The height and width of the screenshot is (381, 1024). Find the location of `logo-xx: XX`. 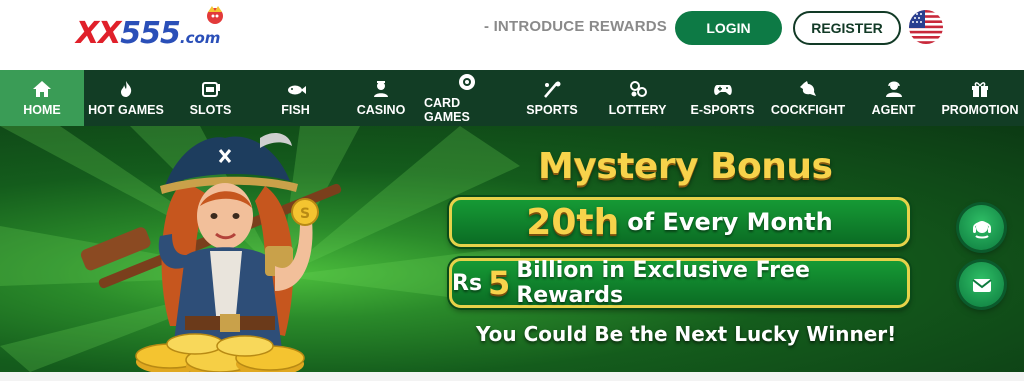

logo-xx: XX is located at coordinates (98, 33).